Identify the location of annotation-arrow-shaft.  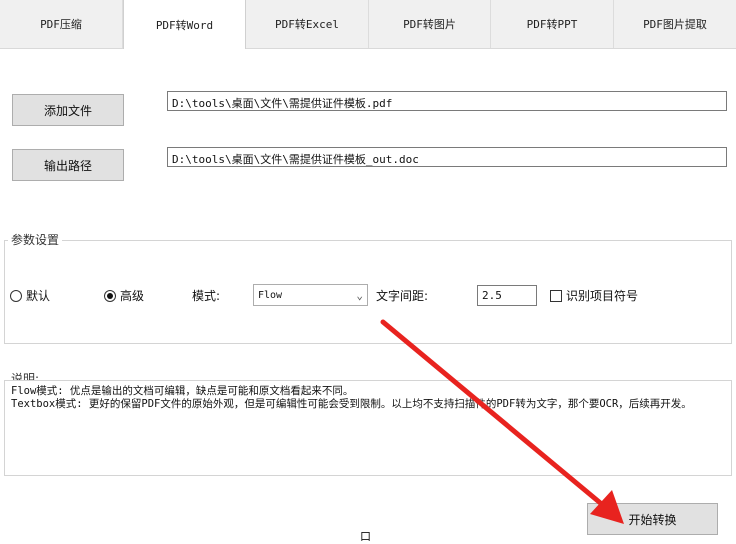
(493, 414).